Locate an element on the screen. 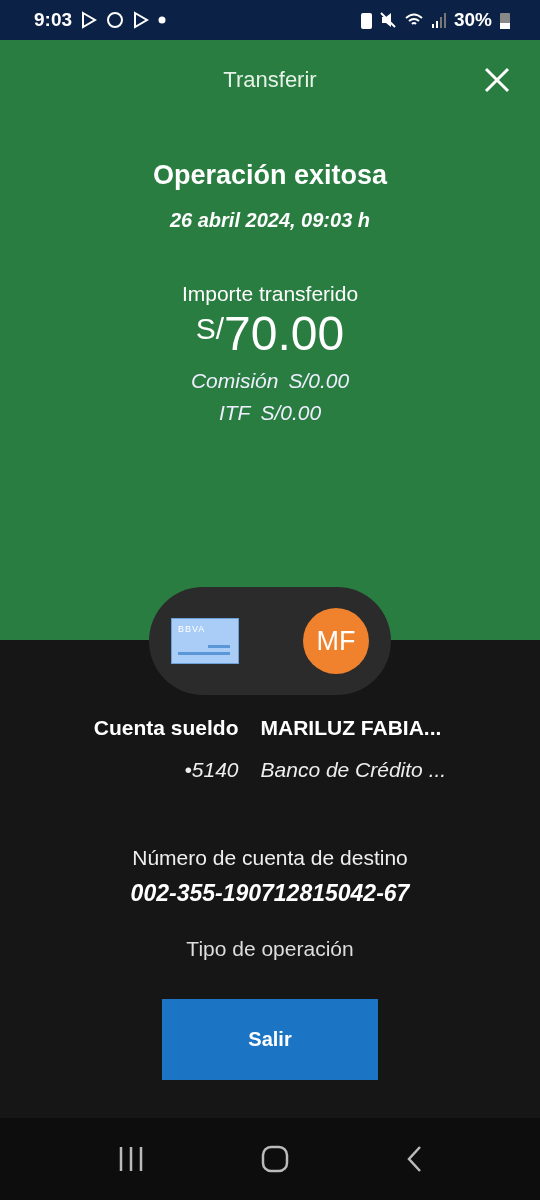 This screenshot has height=1200, width=540. dot-icon is located at coordinates (162, 20).